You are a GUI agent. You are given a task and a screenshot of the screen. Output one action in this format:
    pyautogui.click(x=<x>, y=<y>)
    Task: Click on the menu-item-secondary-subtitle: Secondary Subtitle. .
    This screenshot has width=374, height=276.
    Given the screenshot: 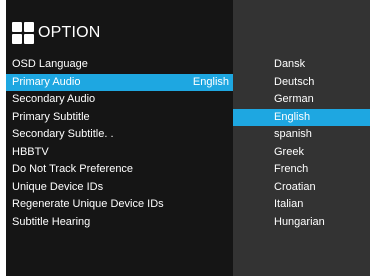 What is the action you would take?
    pyautogui.click(x=119, y=135)
    